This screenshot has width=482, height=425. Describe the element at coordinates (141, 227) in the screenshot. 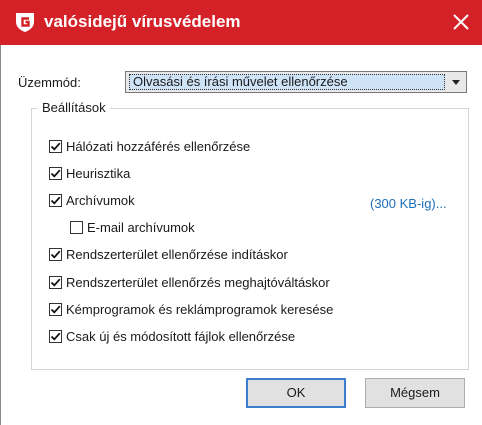

I see `option-label: E-mail archívumok` at that location.